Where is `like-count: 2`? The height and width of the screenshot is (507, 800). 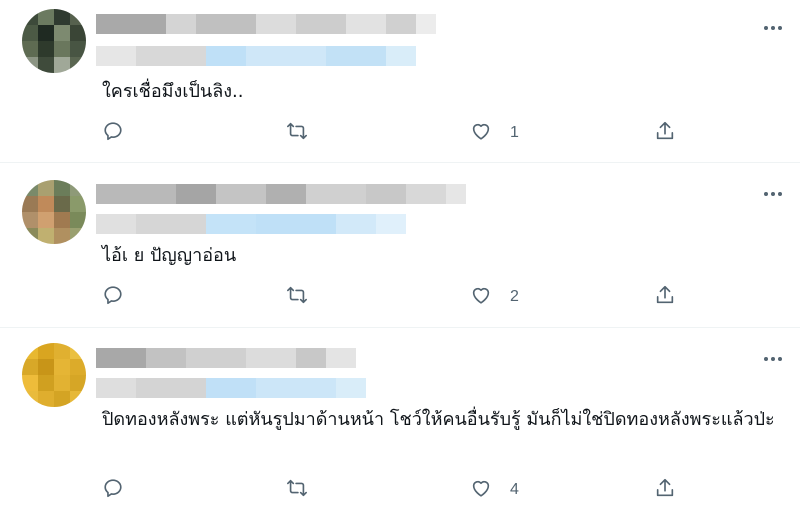 like-count: 2 is located at coordinates (514, 296).